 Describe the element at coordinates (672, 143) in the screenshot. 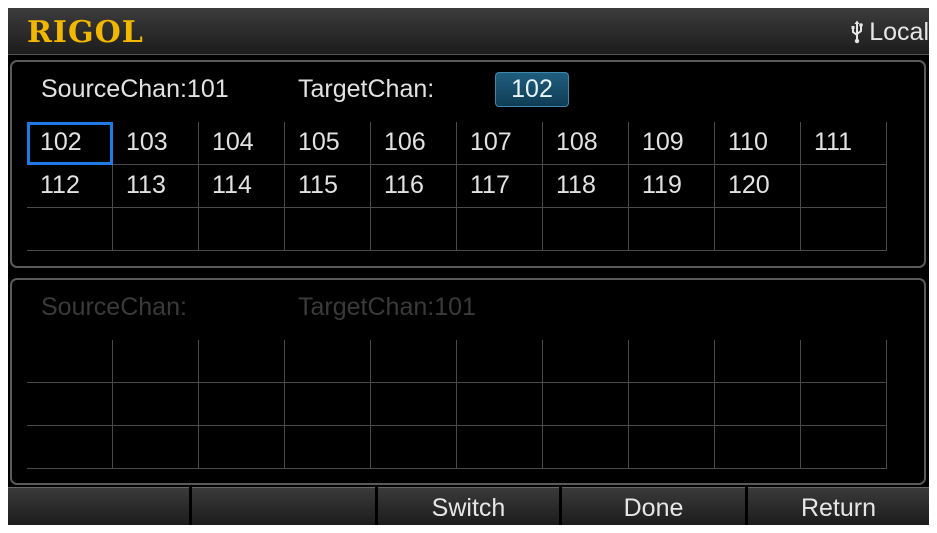

I see `channel-cell: 109` at that location.